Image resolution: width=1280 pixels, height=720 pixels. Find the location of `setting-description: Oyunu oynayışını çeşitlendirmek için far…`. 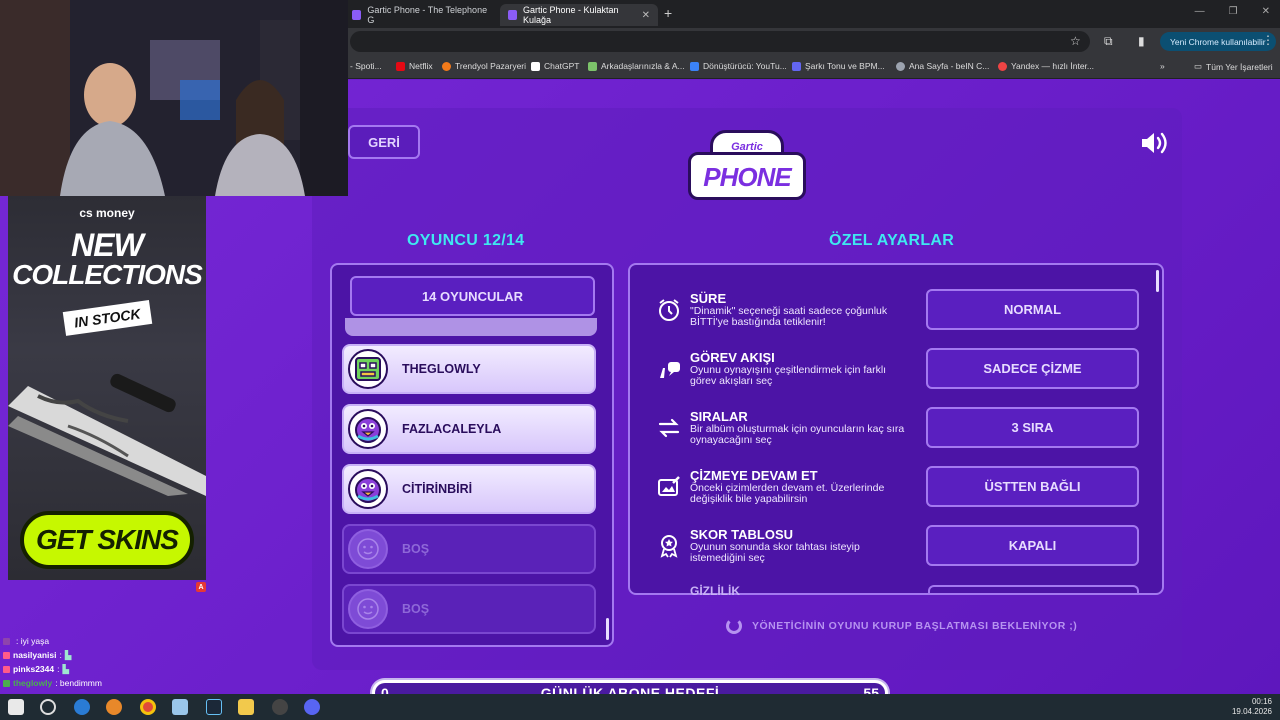

setting-description: Oyunu oynayışını çeşitlendirmek için far… is located at coordinates (788, 375).